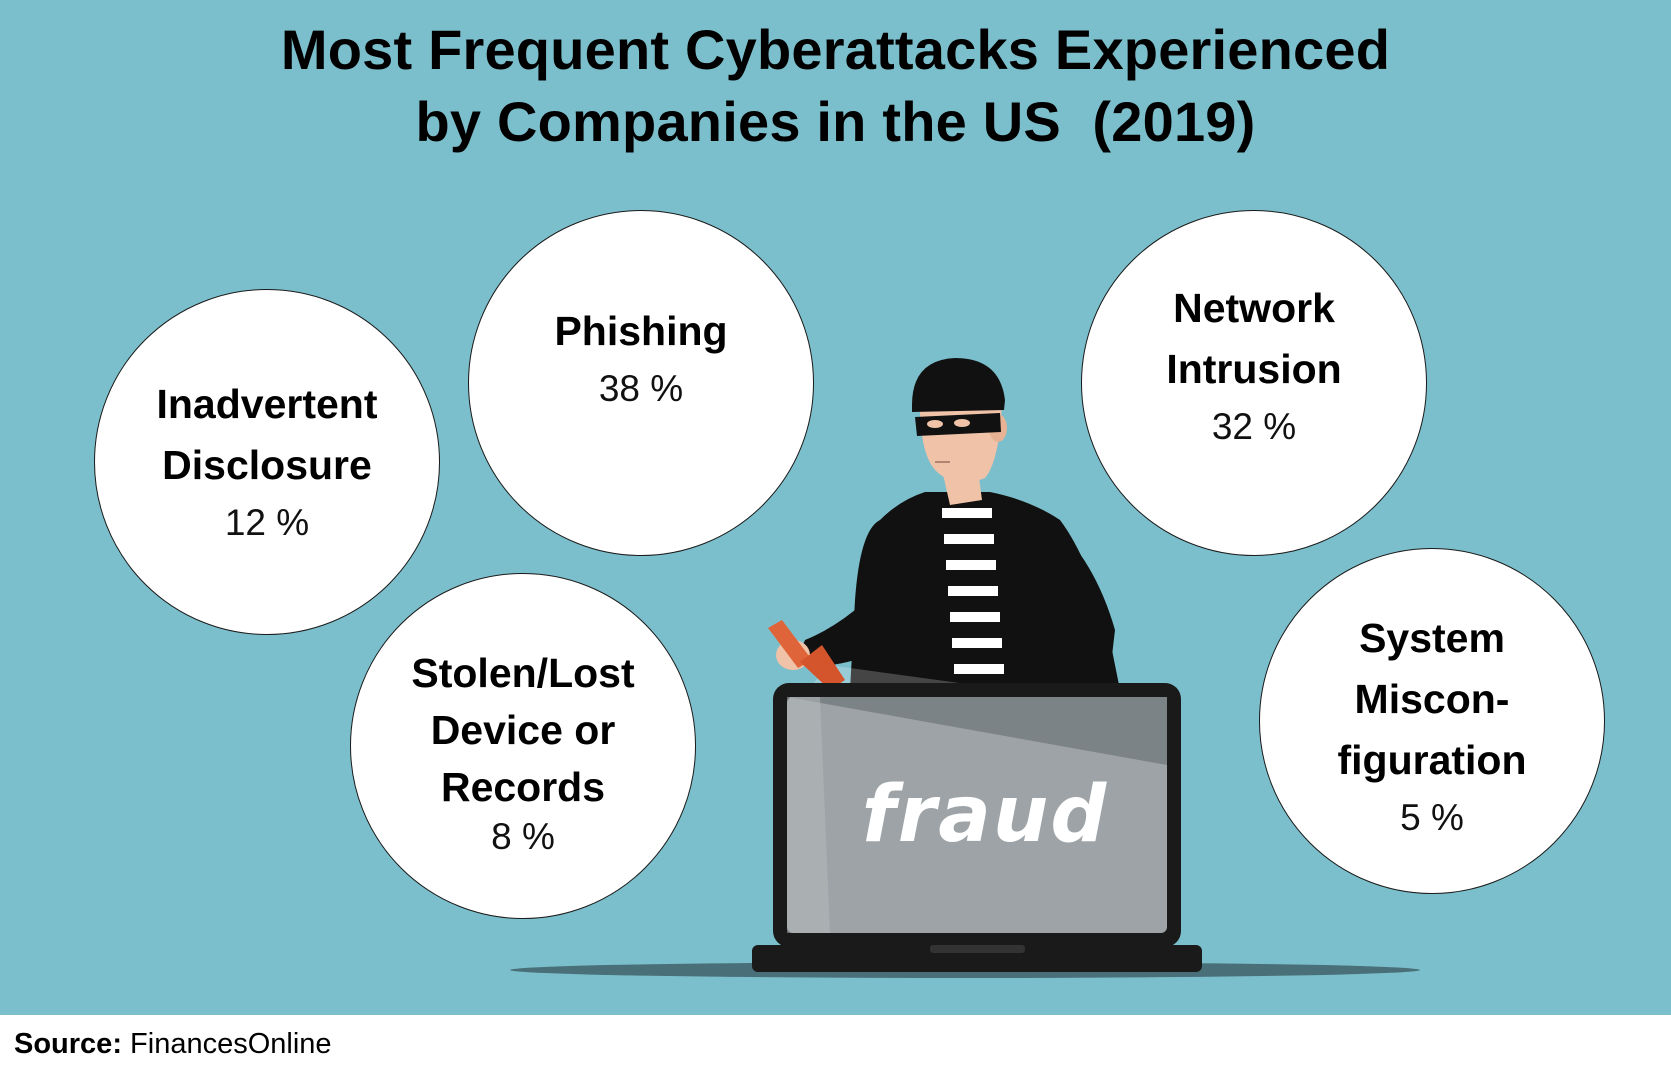 This screenshot has height=1074, width=1671. I want to click on source-value: FinancesOnline, so click(231, 1044).